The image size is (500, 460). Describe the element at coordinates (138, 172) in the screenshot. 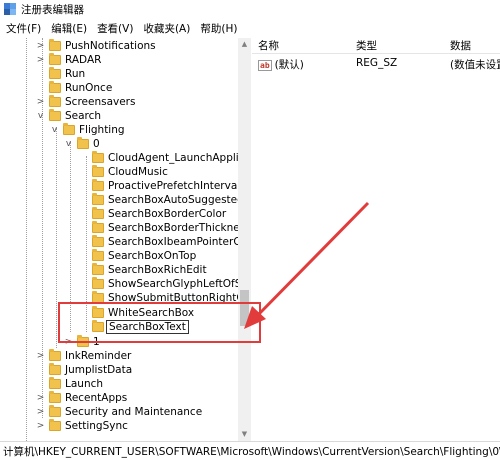

I see `tree-item-label: CloudMusic` at that location.